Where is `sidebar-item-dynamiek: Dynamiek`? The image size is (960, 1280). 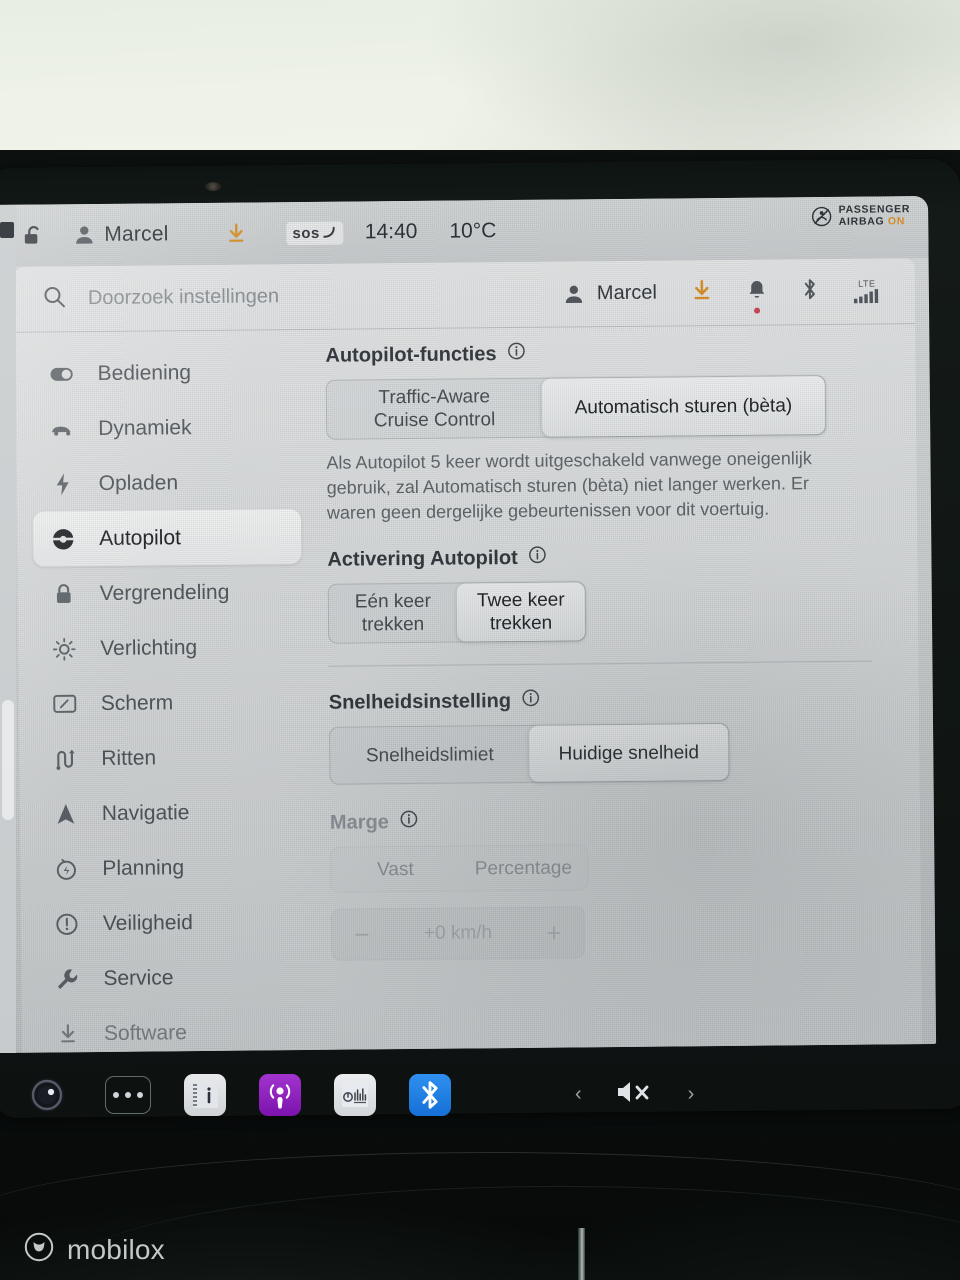
sidebar-item-dynamiek: Dynamiek is located at coordinates (166, 428).